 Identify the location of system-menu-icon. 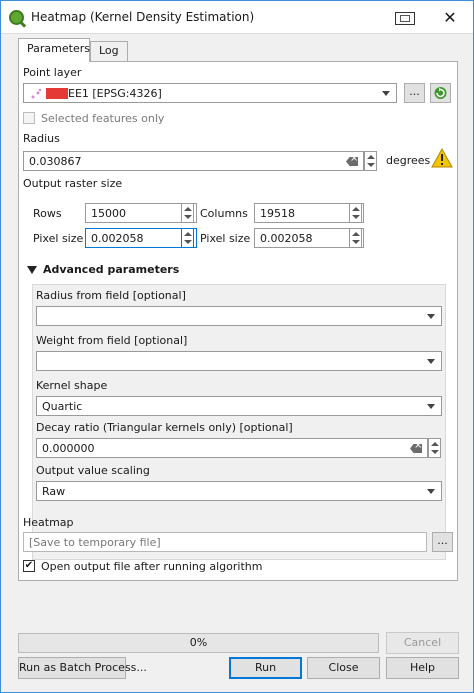
(404, 17).